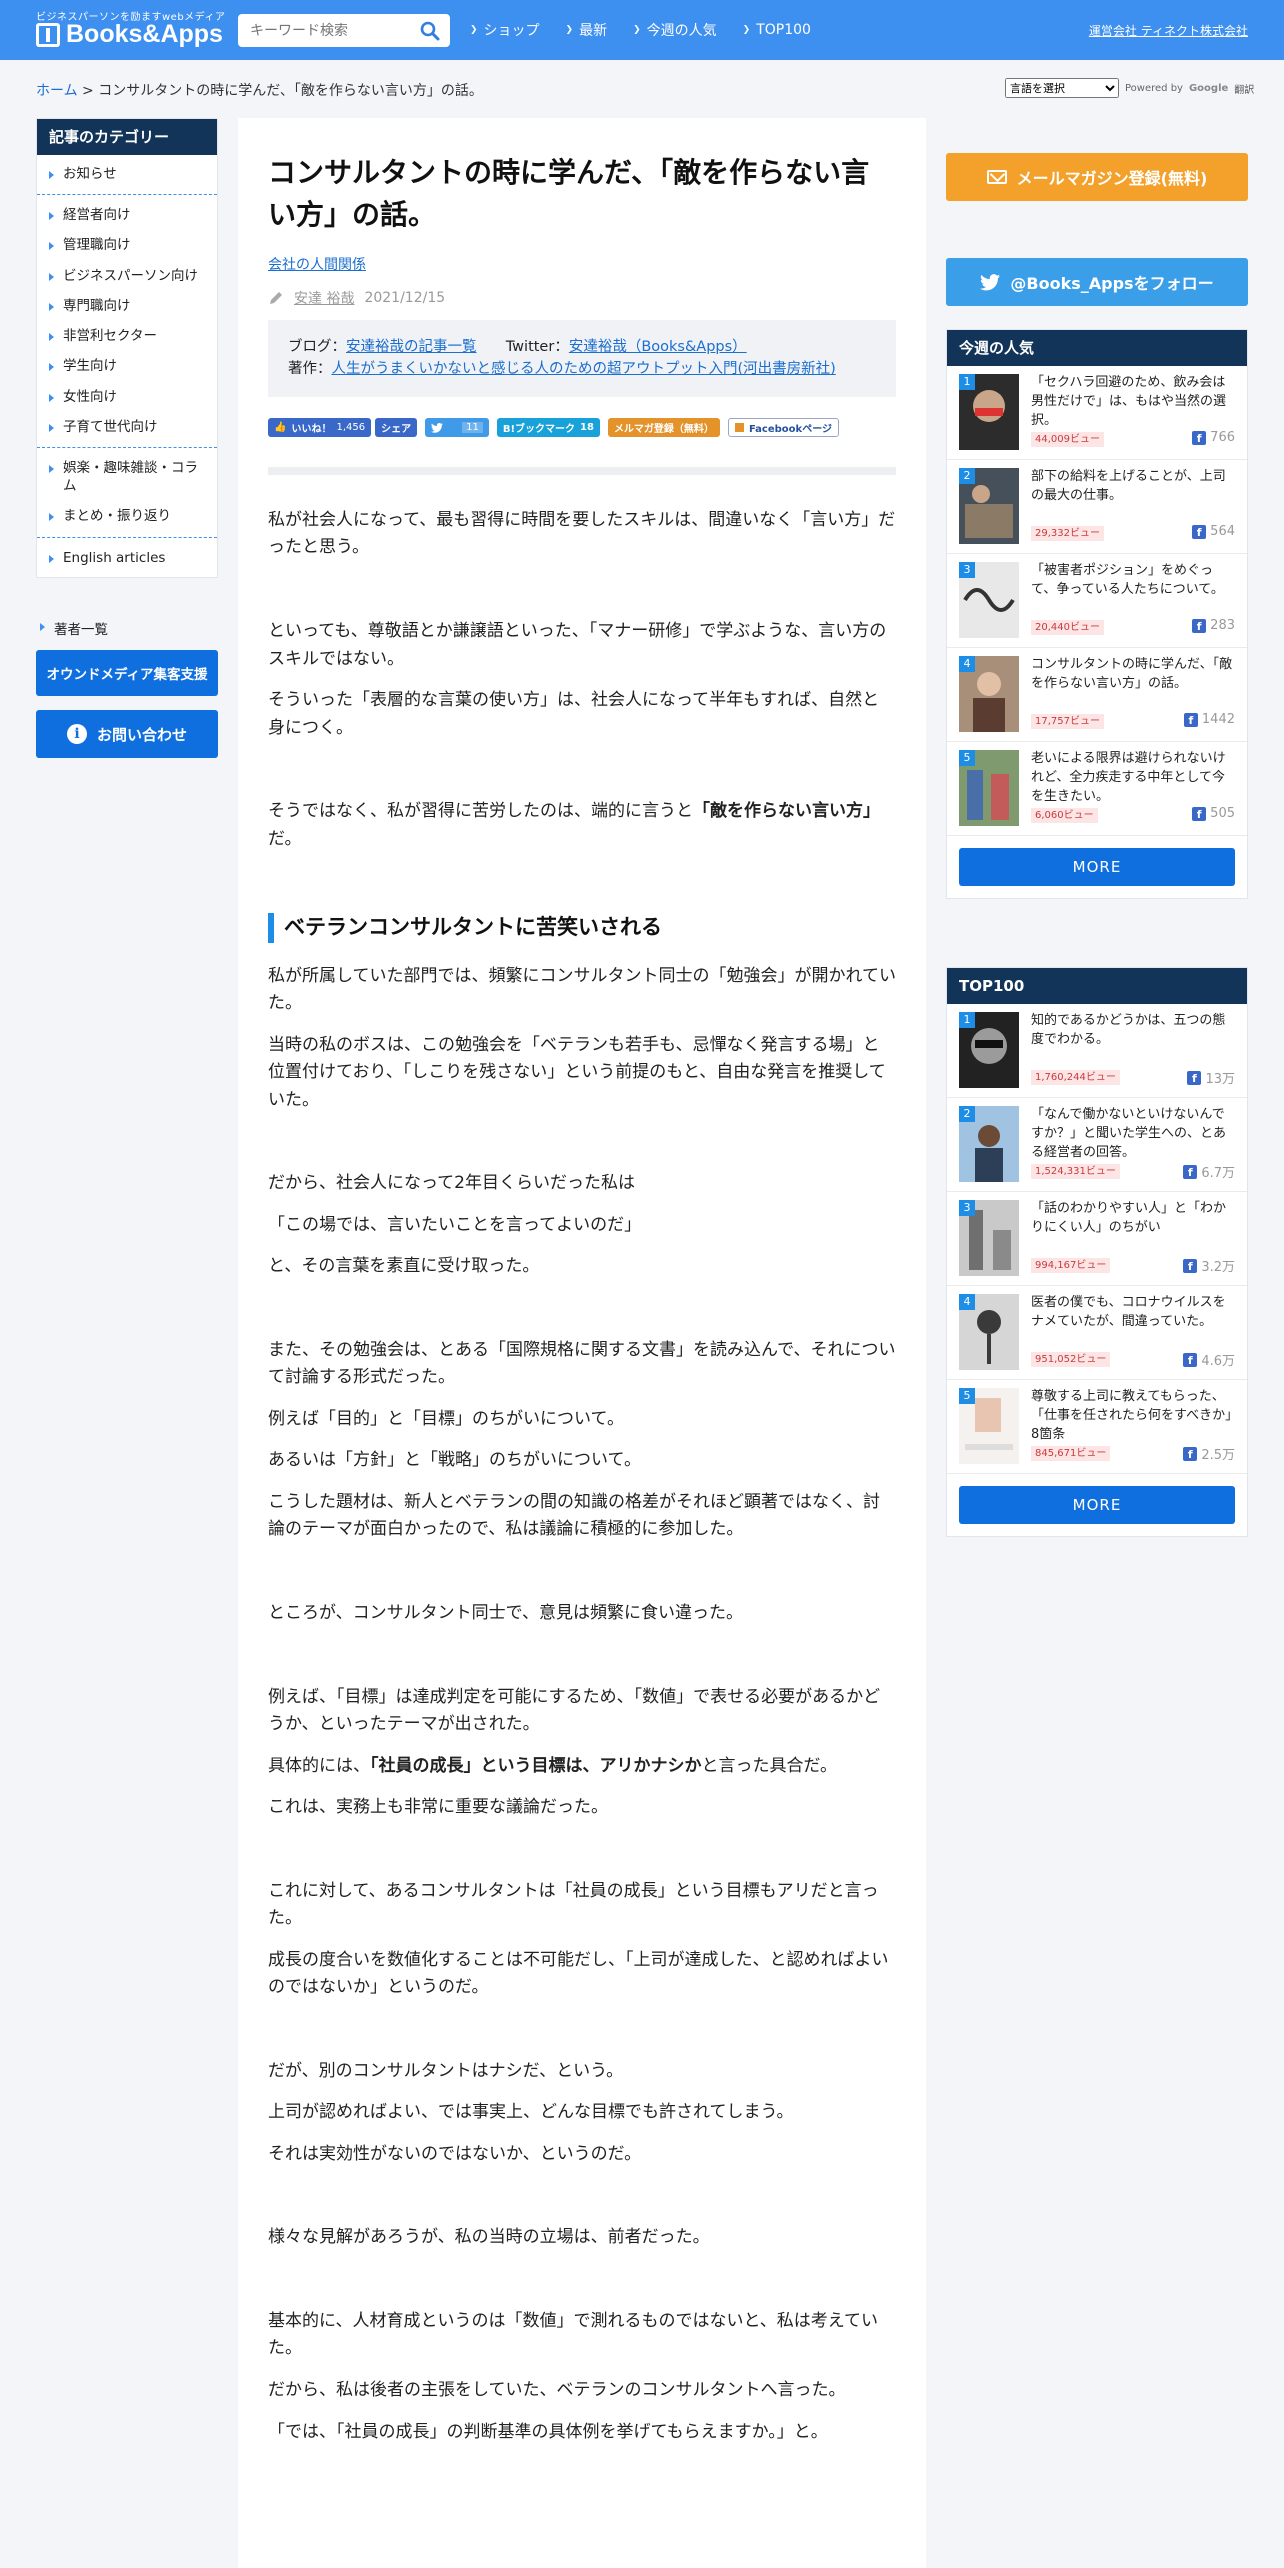 The image size is (1284, 2568). I want to click on book-link: 人生がうまくいかないと感じる人のための超アウトプット入門(河出書房新社), so click(584, 369).